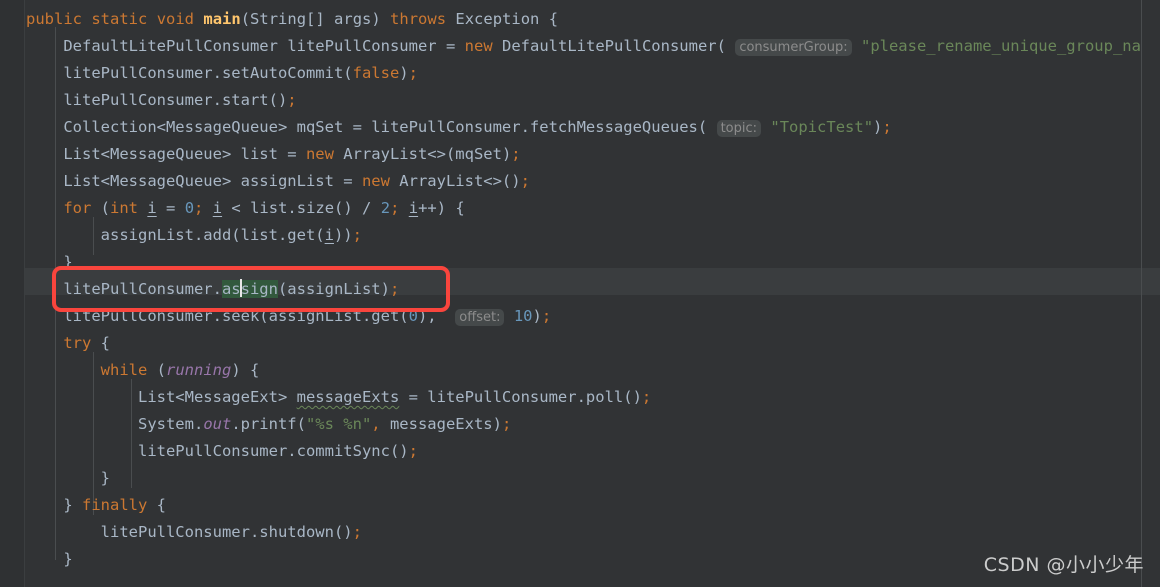 The height and width of the screenshot is (587, 1160). Describe the element at coordinates (580, 73) in the screenshot. I see `code-line-3: litePullConsumer.setAutoCommit(false);` at that location.